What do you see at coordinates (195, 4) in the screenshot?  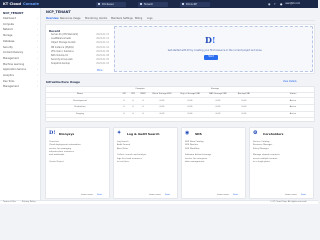 I see `zone-select: DX-G-SE` at bounding box center [195, 4].